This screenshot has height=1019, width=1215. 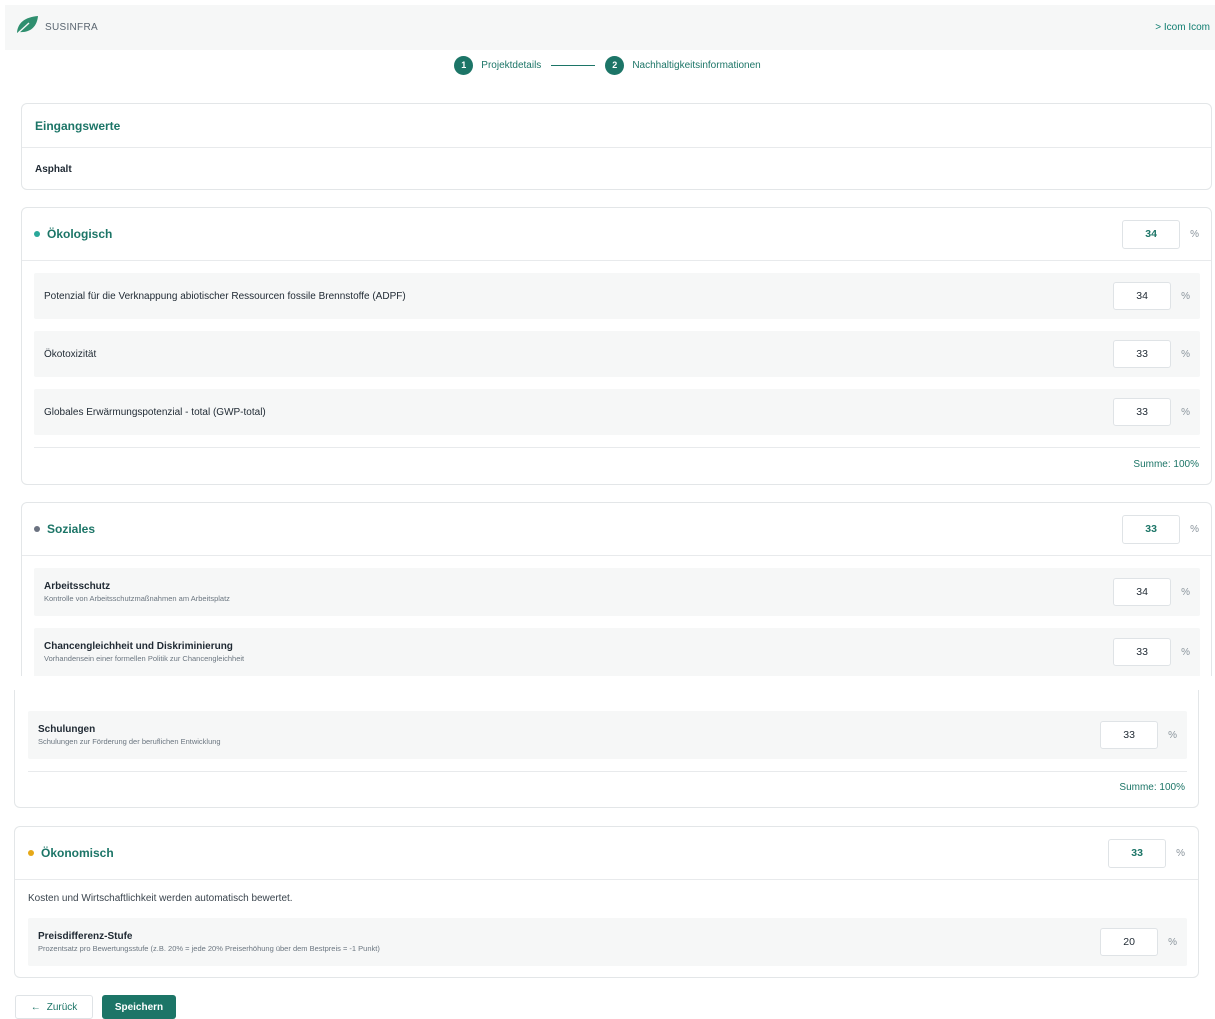 What do you see at coordinates (77, 586) in the screenshot?
I see `indicator-label: Arbeitsschutz` at bounding box center [77, 586].